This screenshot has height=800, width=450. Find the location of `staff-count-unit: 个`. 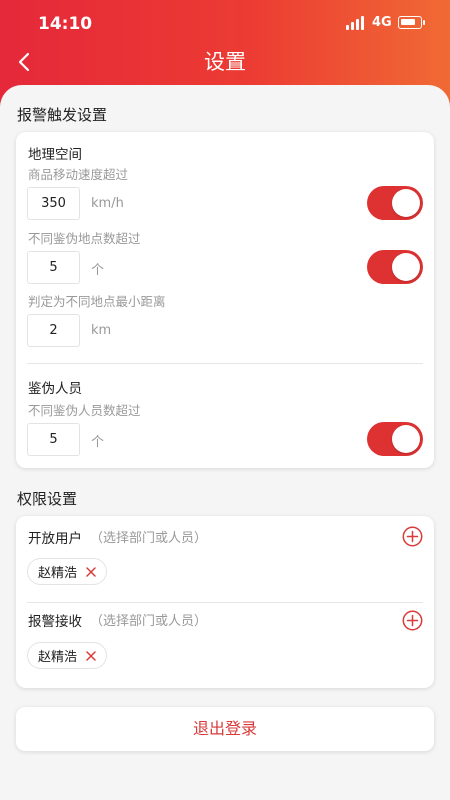

staff-count-unit: 个 is located at coordinates (98, 442).